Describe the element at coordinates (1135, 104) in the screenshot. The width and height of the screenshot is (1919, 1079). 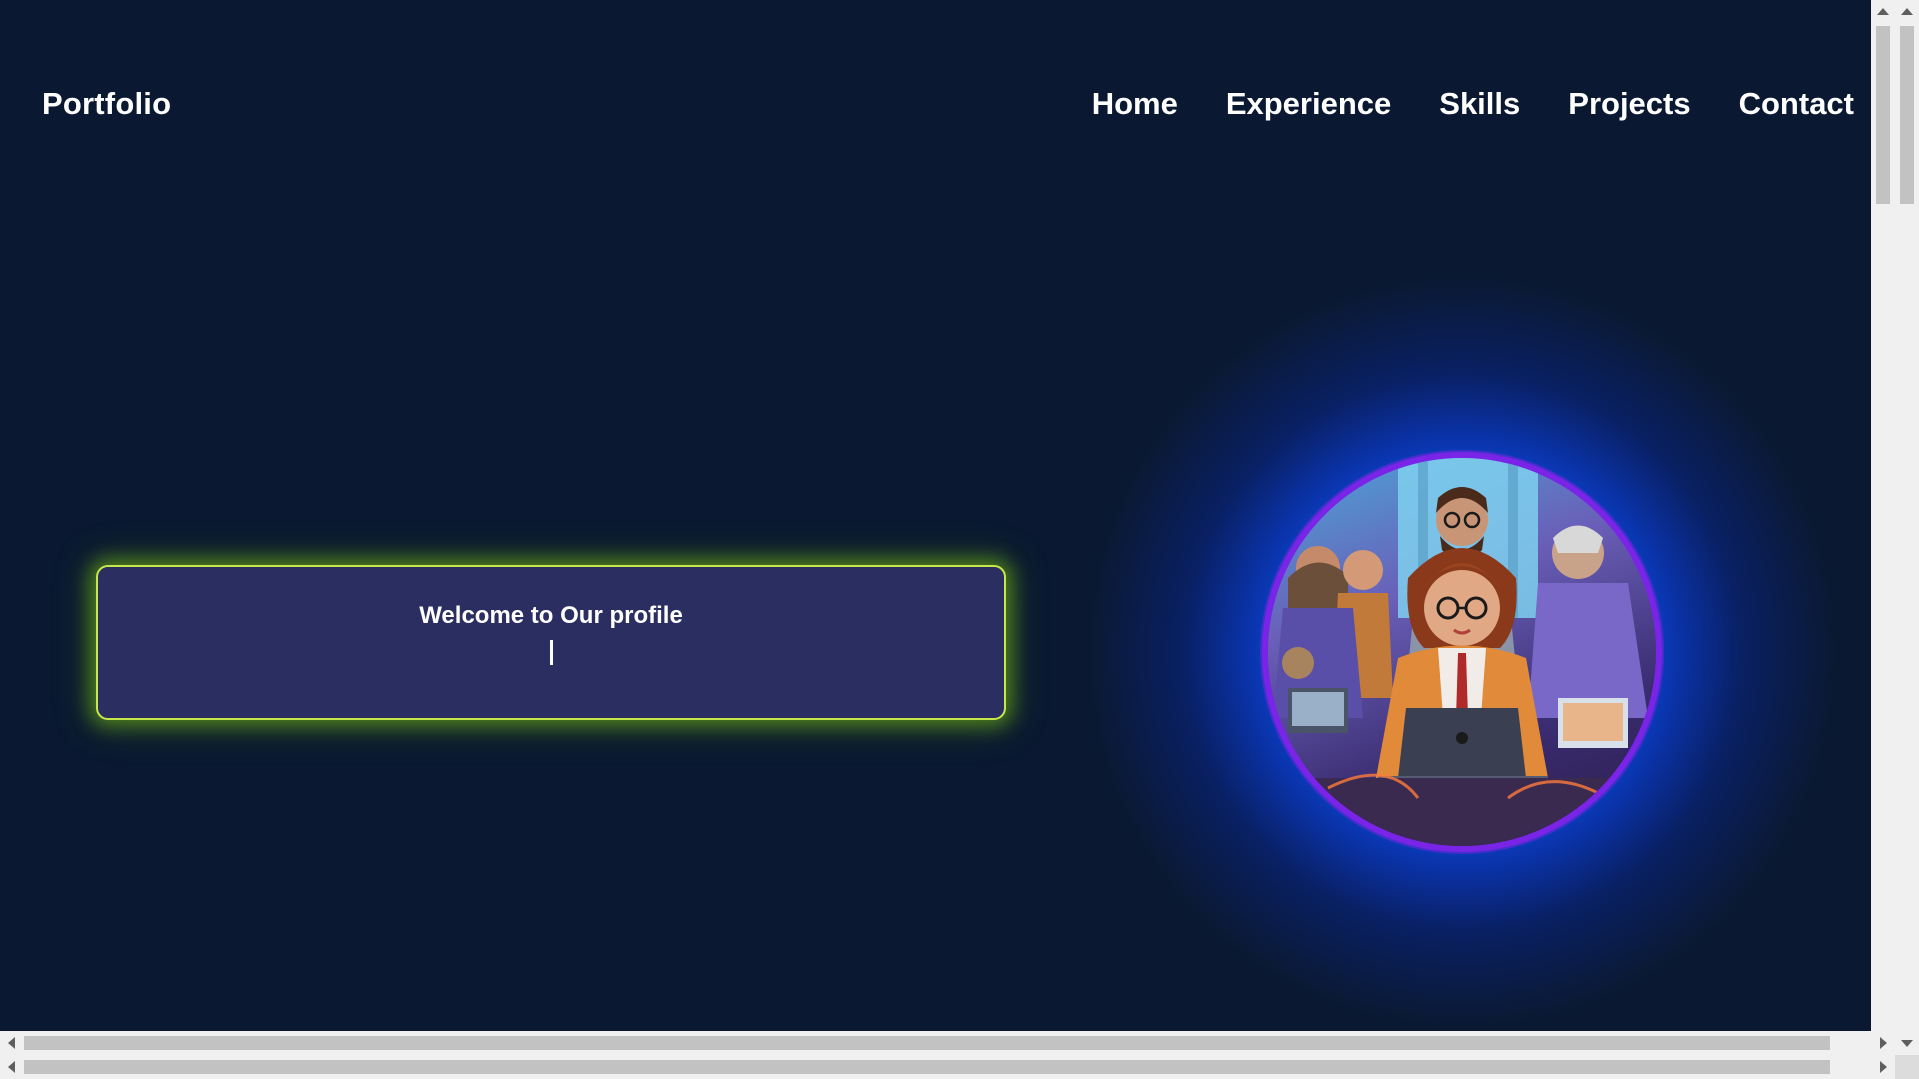
I see `nav-home-link: Home` at that location.